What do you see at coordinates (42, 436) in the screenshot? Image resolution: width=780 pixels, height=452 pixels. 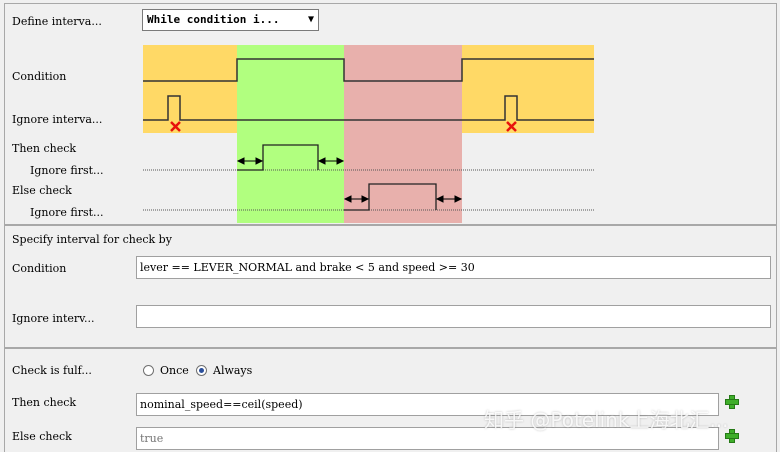 I see `else-check-label: Else check` at bounding box center [42, 436].